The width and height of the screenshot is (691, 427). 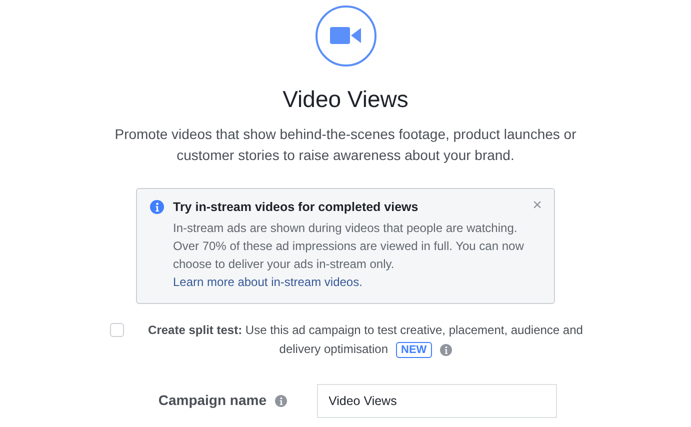 What do you see at coordinates (436, 401) in the screenshot?
I see `campaign-name-field: Video Views` at bounding box center [436, 401].